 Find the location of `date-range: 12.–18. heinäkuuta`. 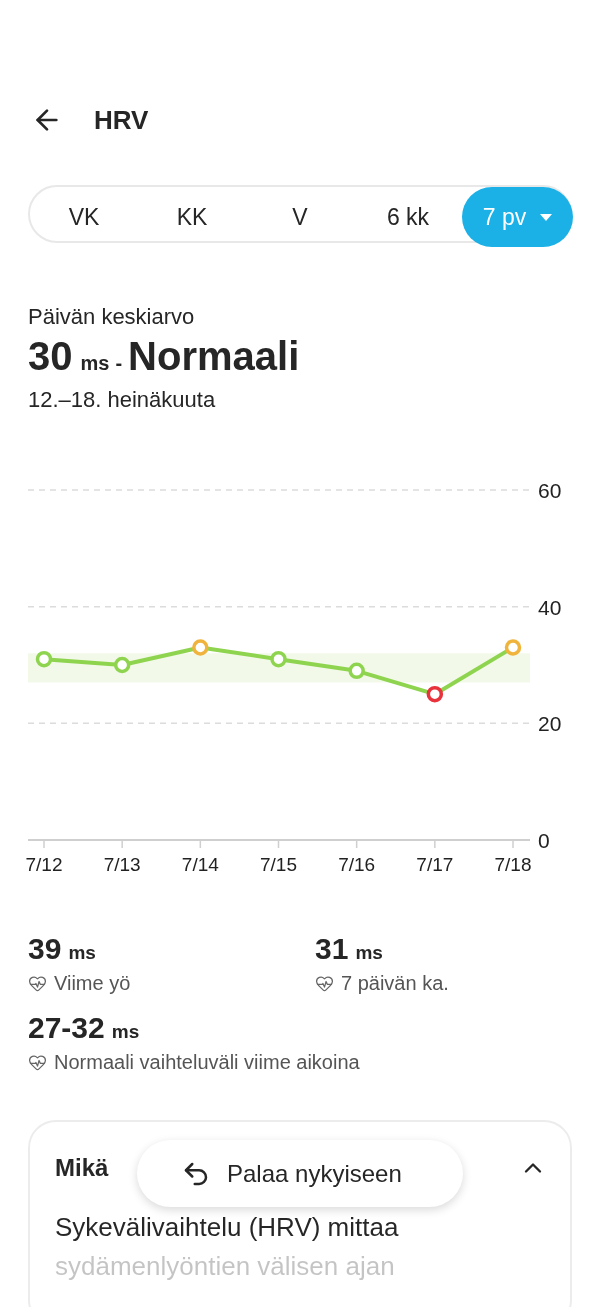

date-range: 12.–18. heinäkuuta is located at coordinates (122, 400).